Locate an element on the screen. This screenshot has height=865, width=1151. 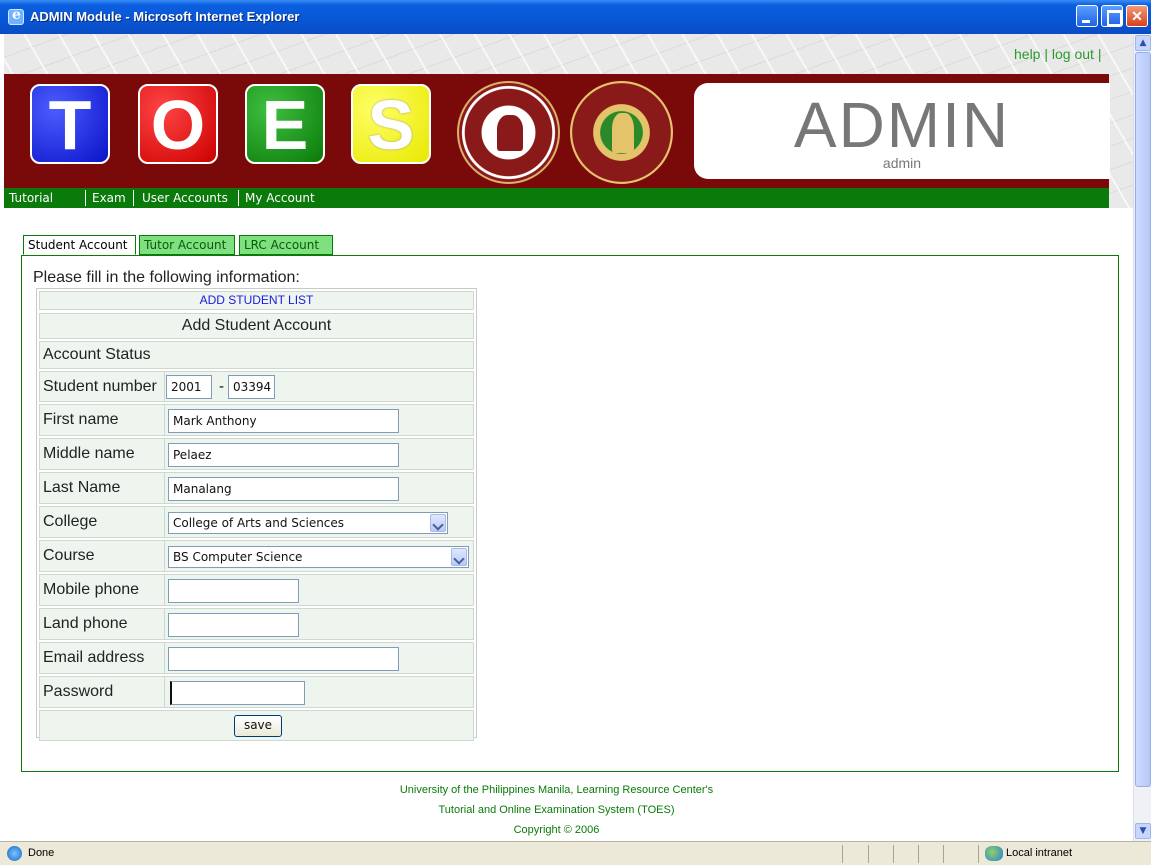
account-status-label: Account Status is located at coordinates (97, 354).